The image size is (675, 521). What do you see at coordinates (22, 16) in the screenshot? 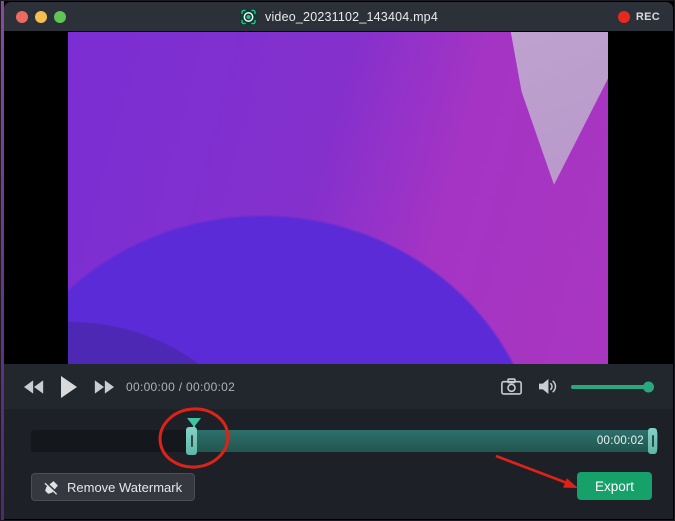
I see `close-button` at bounding box center [22, 16].